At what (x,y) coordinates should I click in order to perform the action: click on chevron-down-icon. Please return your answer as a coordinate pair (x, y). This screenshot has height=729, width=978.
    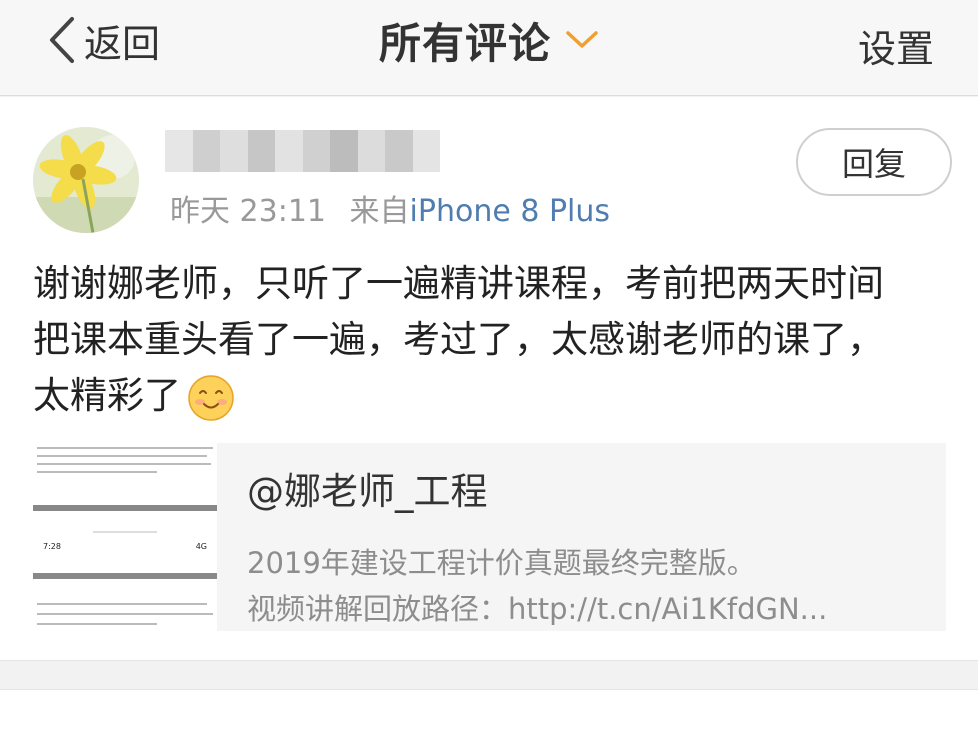
    Looking at the image, I should click on (582, 39).